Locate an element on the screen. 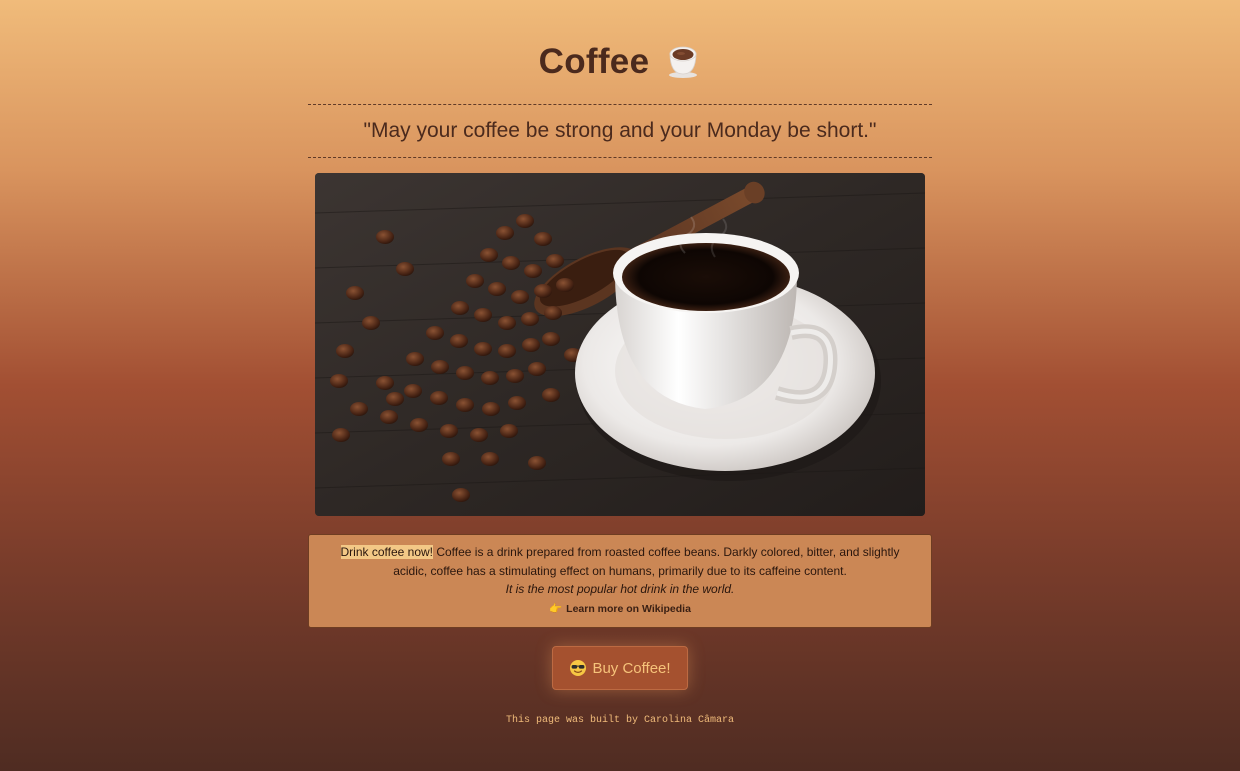 The height and width of the screenshot is (771, 1240). title-row: Coffee is located at coordinates (620, 62).